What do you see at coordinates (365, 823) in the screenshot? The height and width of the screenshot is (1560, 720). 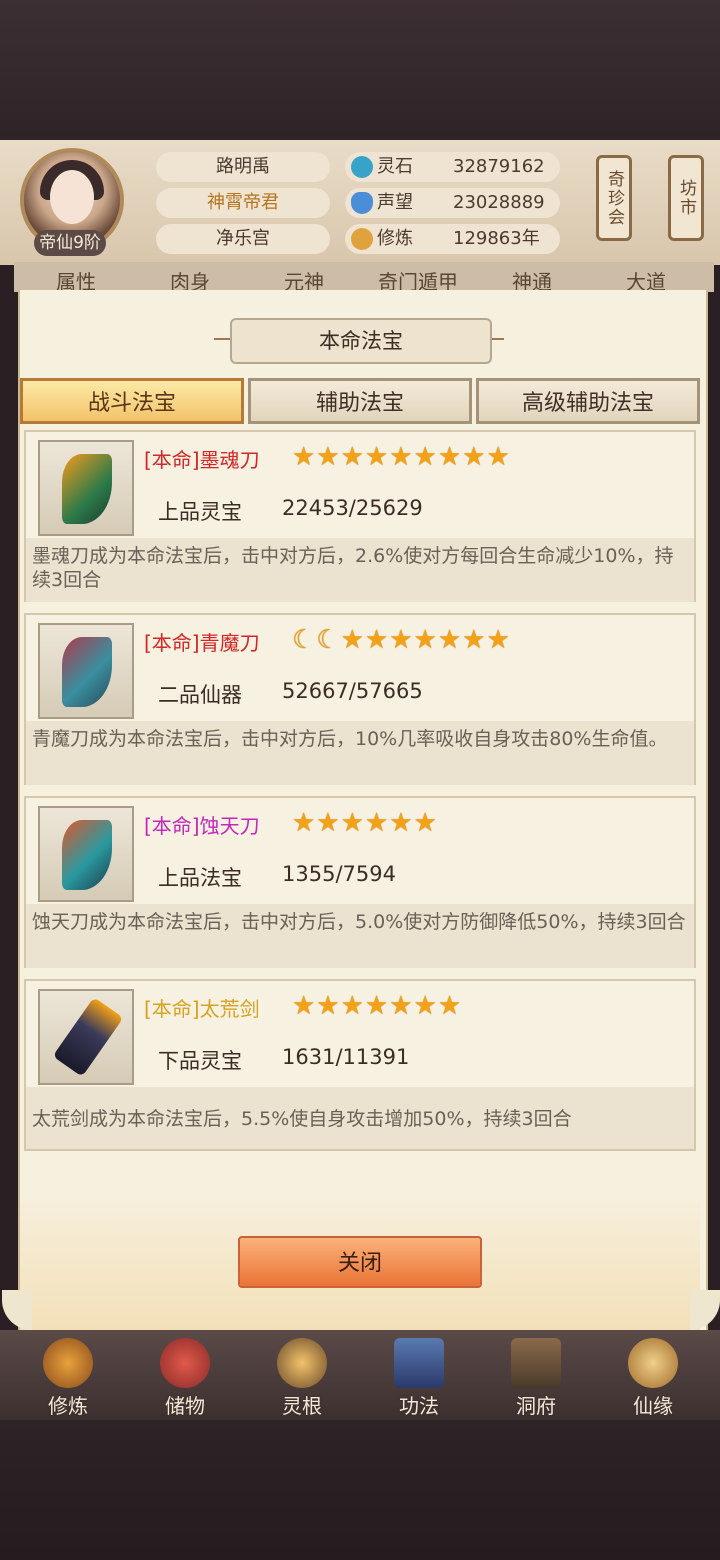 I see `star-rating: ★★★★★★` at bounding box center [365, 823].